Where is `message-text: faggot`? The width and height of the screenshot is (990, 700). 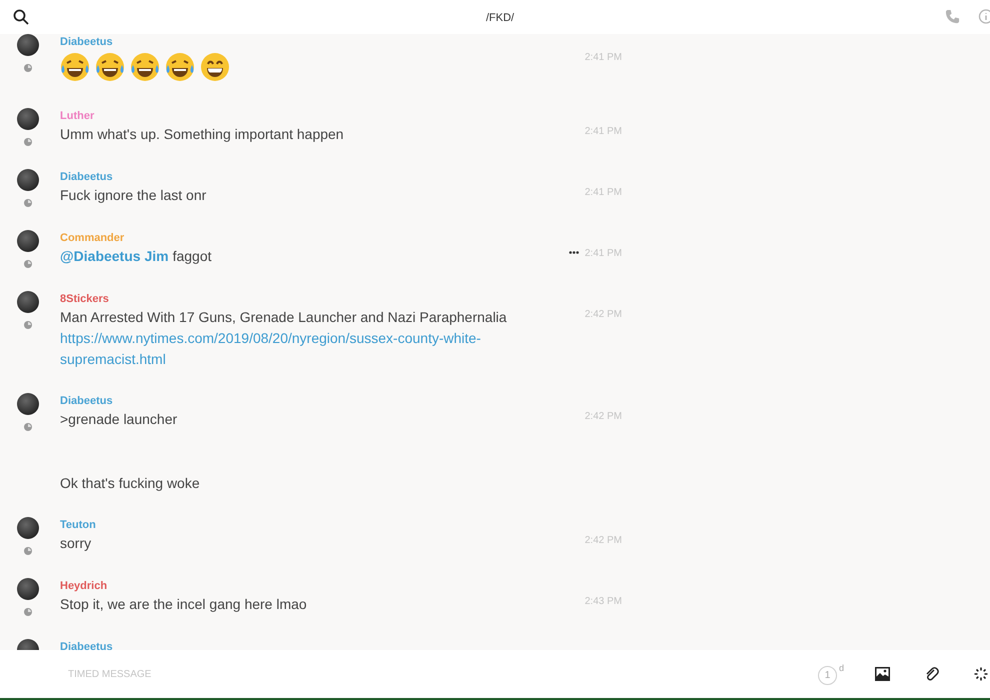
message-text: faggot is located at coordinates (192, 256).